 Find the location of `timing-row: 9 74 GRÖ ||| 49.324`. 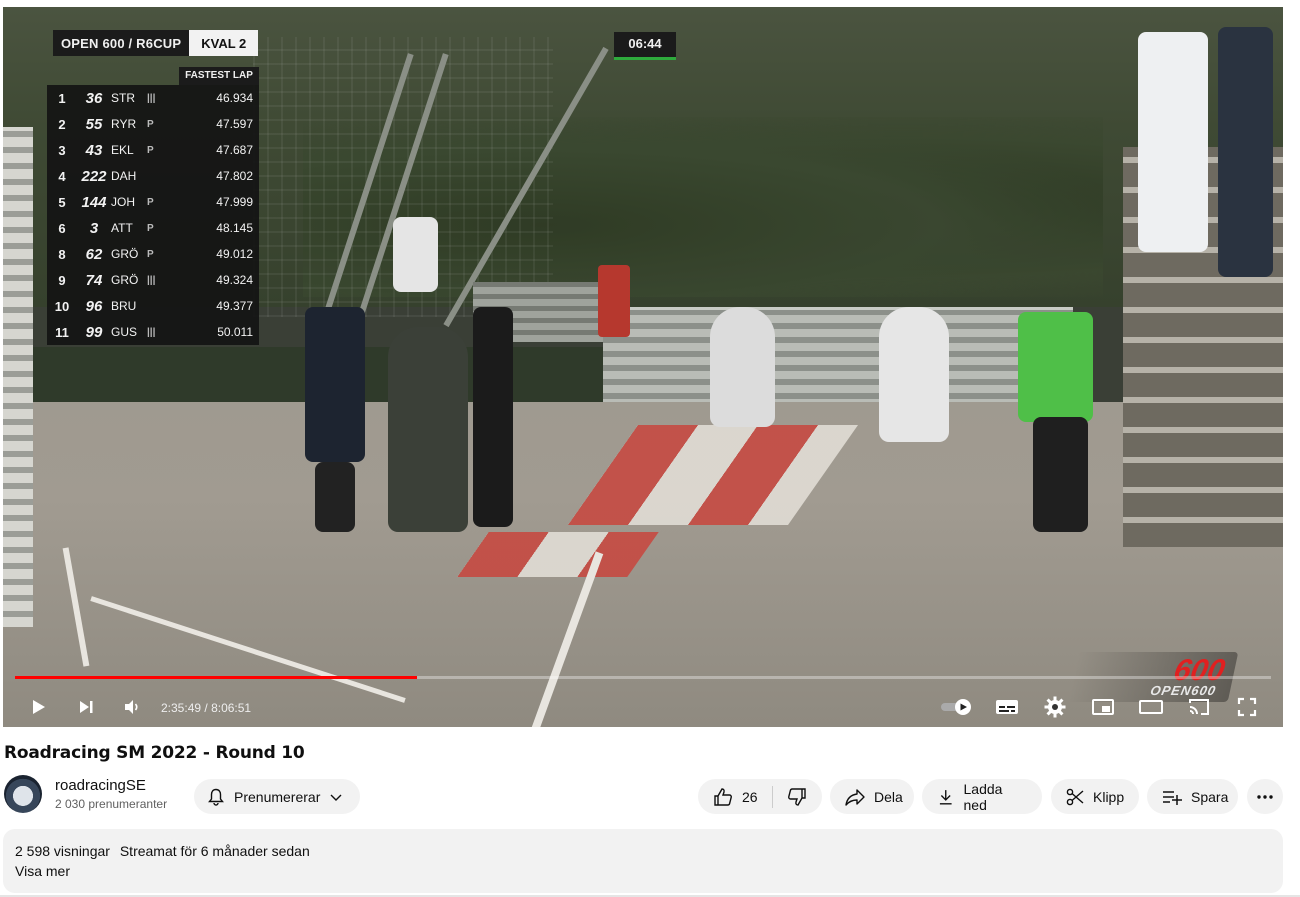

timing-row: 9 74 GRÖ ||| 49.324 is located at coordinates (153, 280).